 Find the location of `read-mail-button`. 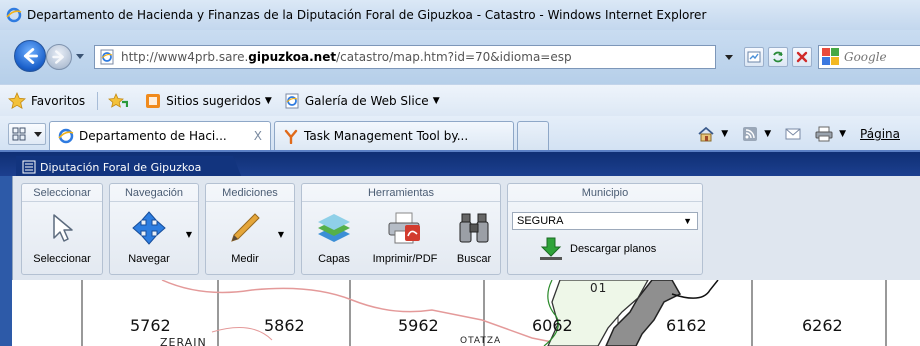

read-mail-button is located at coordinates (793, 134).